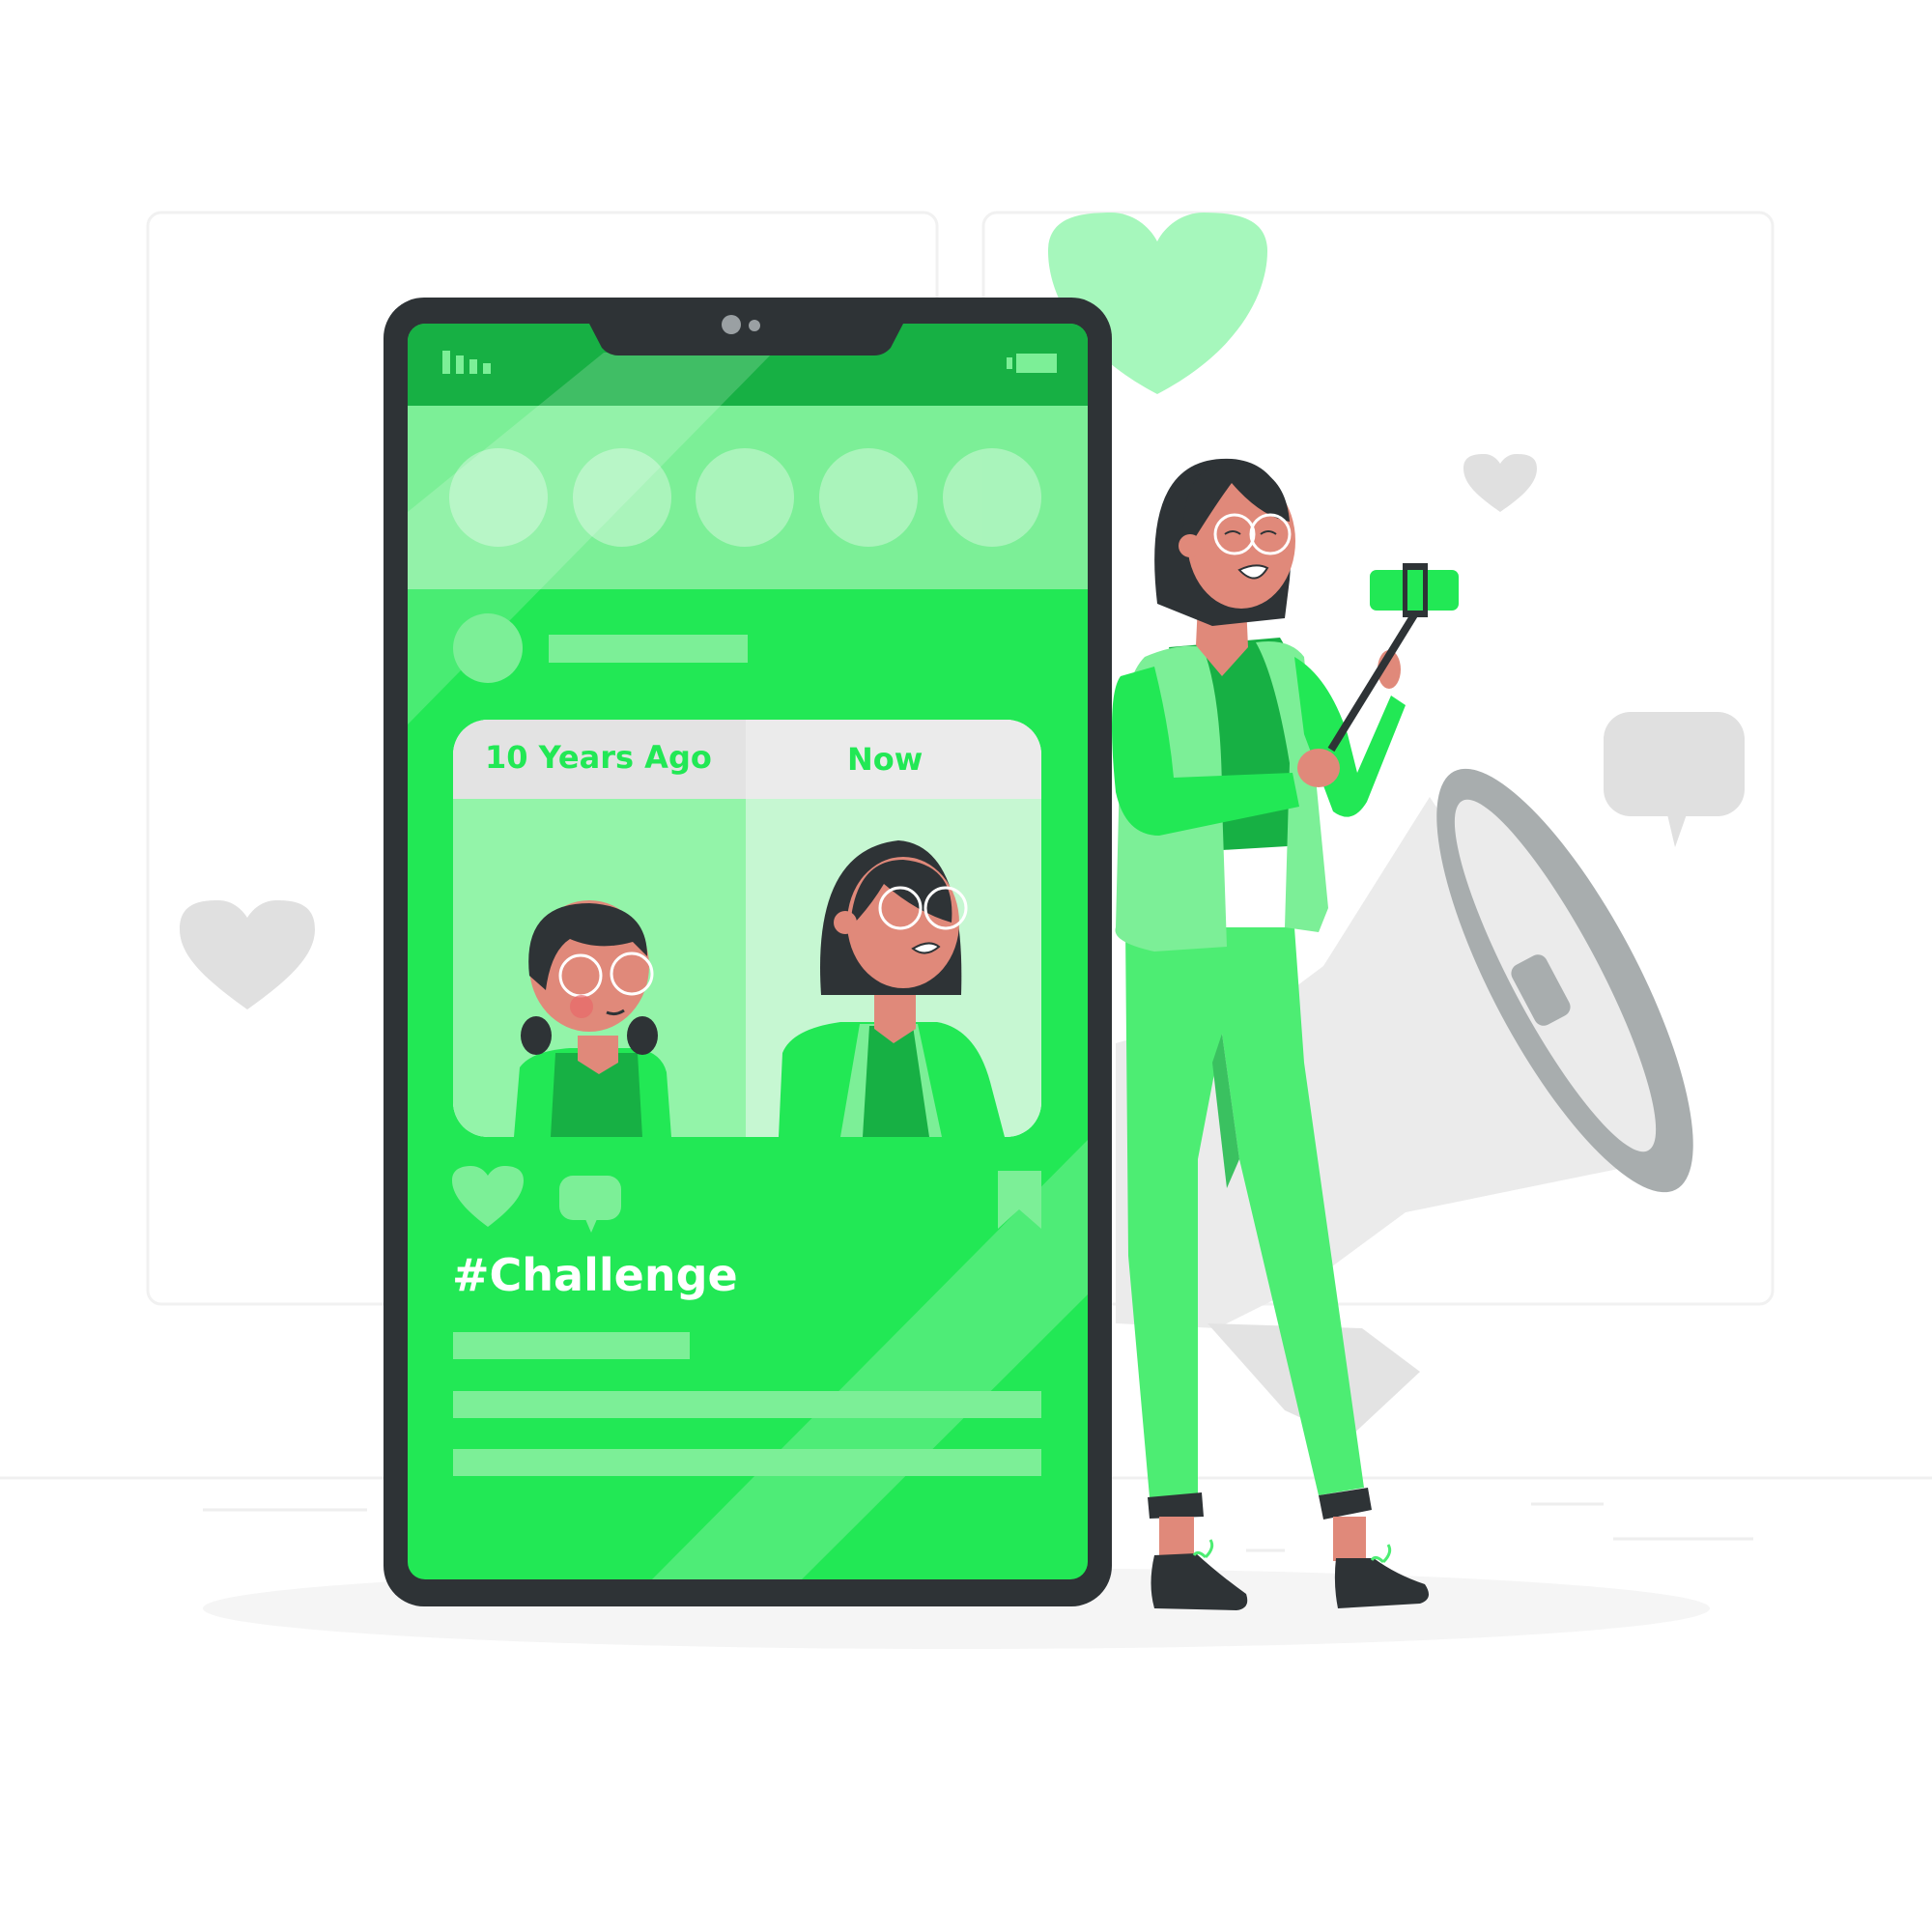 Image resolution: width=1932 pixels, height=1932 pixels. I want to click on label-after: Now, so click(885, 759).